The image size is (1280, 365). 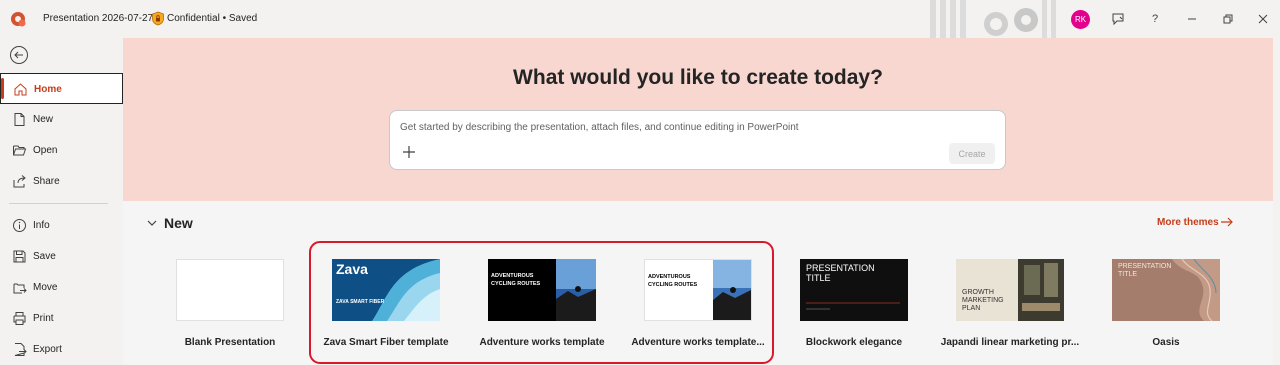 I want to click on sidebar-item-share: Share, so click(x=61, y=181).